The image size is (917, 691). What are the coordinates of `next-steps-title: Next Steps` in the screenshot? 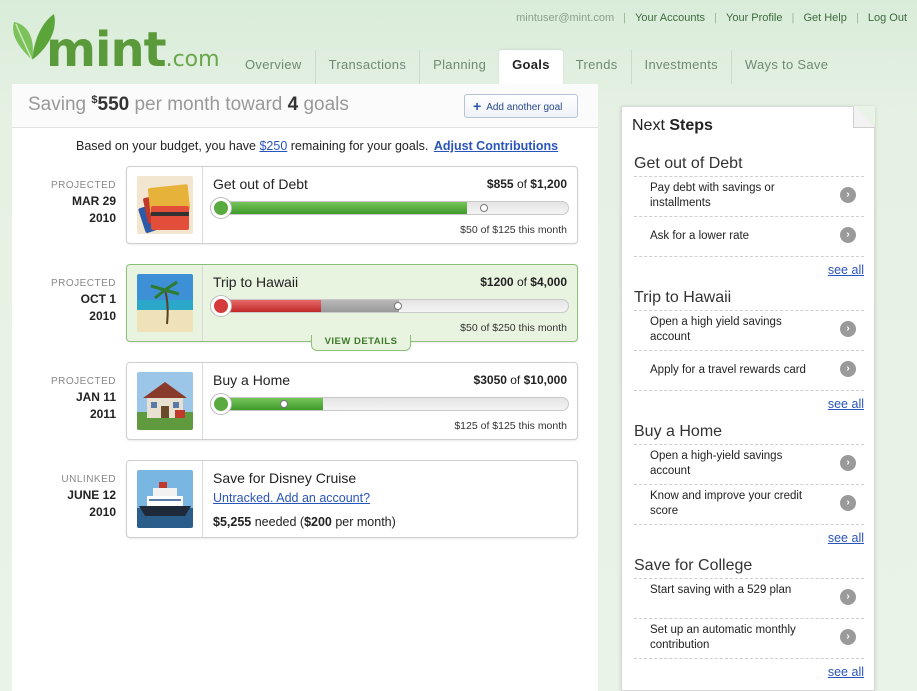 It's located at (672, 126).